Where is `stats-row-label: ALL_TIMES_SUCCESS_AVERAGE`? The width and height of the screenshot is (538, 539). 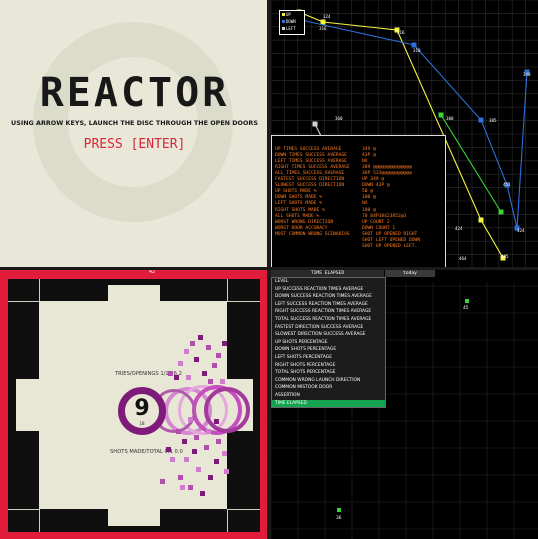
stats-row-label: ALL_TIMES_SUCCESS_AVERAGE is located at coordinates (310, 174).